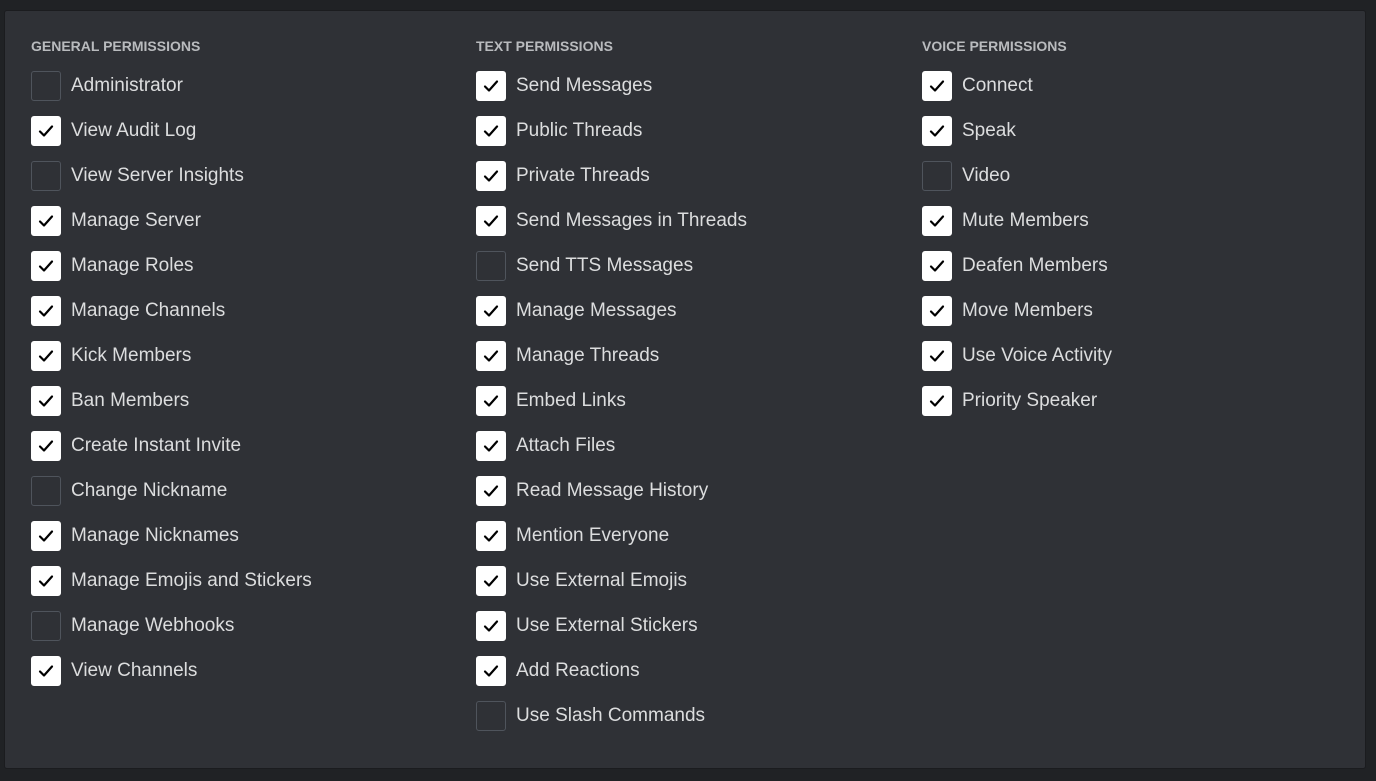 Image resolution: width=1376 pixels, height=781 pixels. What do you see at coordinates (612, 490) in the screenshot?
I see `permission-label: Read Message History` at bounding box center [612, 490].